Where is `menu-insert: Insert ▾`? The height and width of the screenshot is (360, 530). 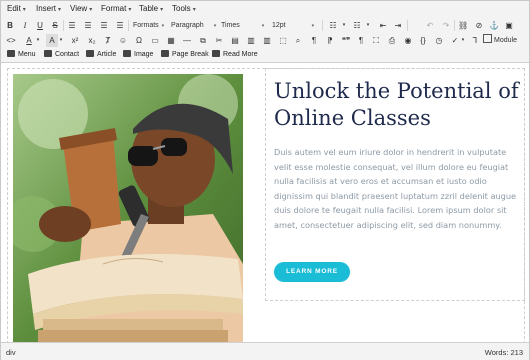
menu-insert: Insert ▾ is located at coordinates (48, 8).